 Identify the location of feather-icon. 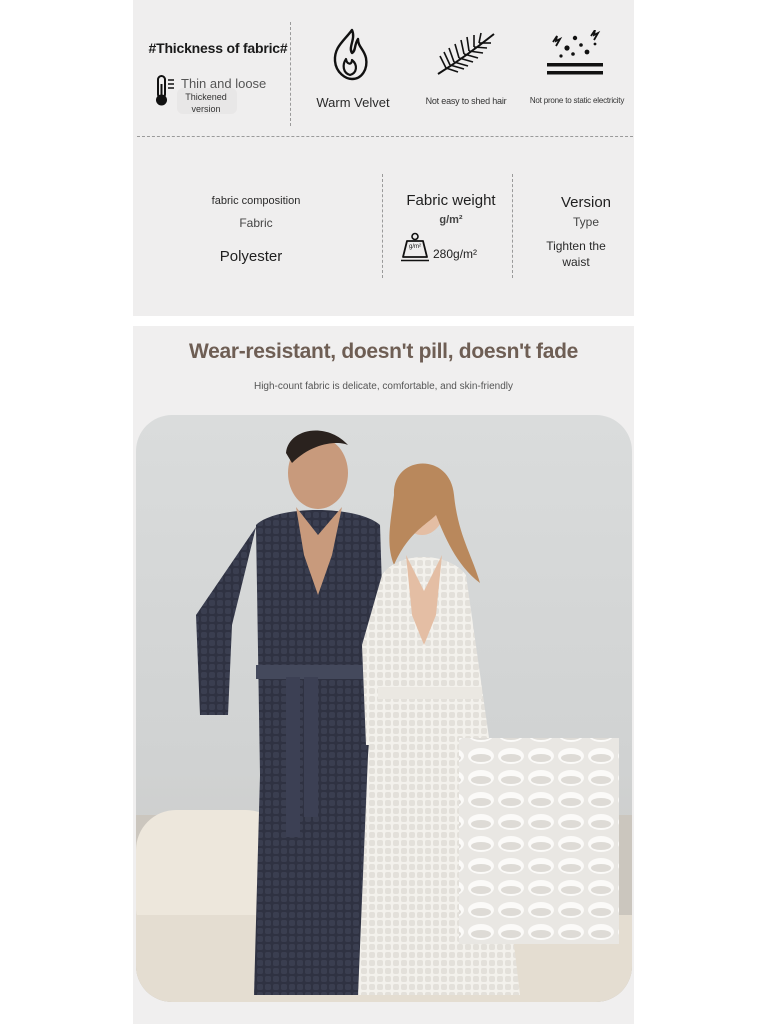
(466, 57).